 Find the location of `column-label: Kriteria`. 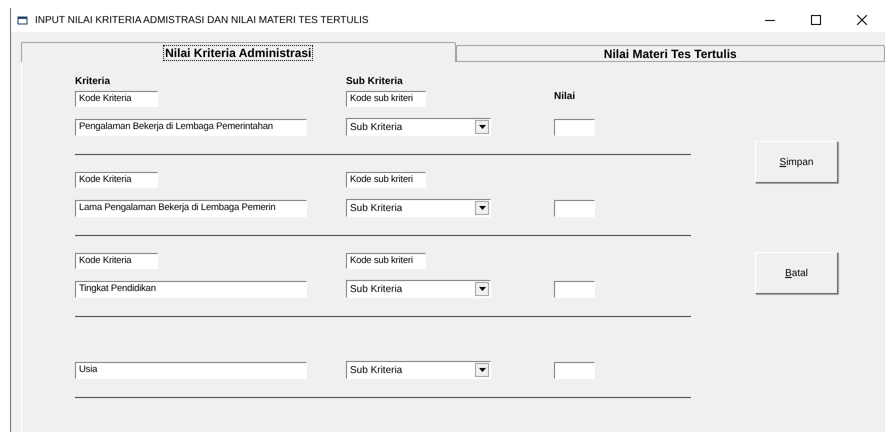

column-label: Kriteria is located at coordinates (93, 81).